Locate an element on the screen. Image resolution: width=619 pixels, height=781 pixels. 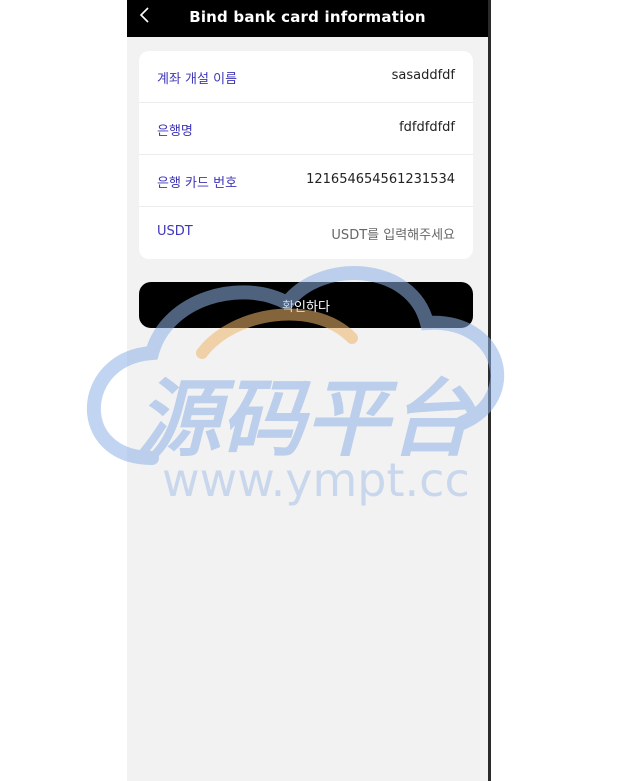
page-title: Bind bank card information is located at coordinates (307, 17).